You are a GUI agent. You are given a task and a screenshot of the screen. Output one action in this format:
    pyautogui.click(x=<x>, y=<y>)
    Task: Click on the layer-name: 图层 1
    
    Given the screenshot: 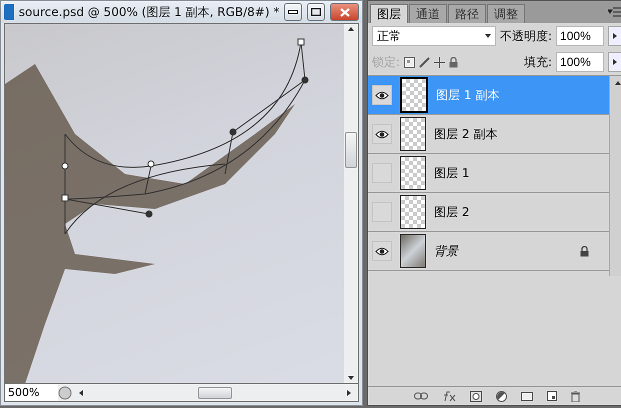 What is the action you would take?
    pyautogui.click(x=452, y=173)
    